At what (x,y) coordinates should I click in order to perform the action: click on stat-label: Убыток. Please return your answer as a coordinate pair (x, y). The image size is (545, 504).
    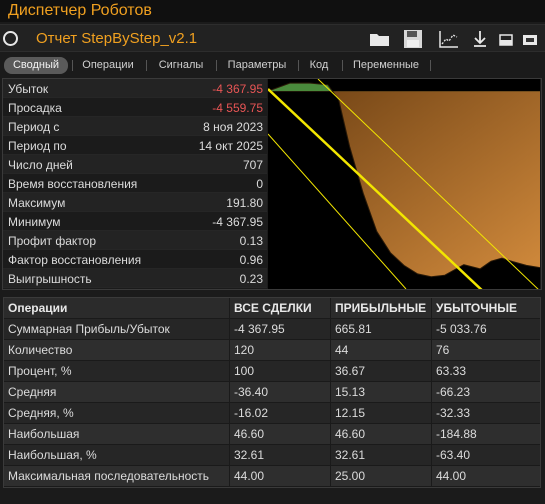
    Looking at the image, I should click on (28, 89).